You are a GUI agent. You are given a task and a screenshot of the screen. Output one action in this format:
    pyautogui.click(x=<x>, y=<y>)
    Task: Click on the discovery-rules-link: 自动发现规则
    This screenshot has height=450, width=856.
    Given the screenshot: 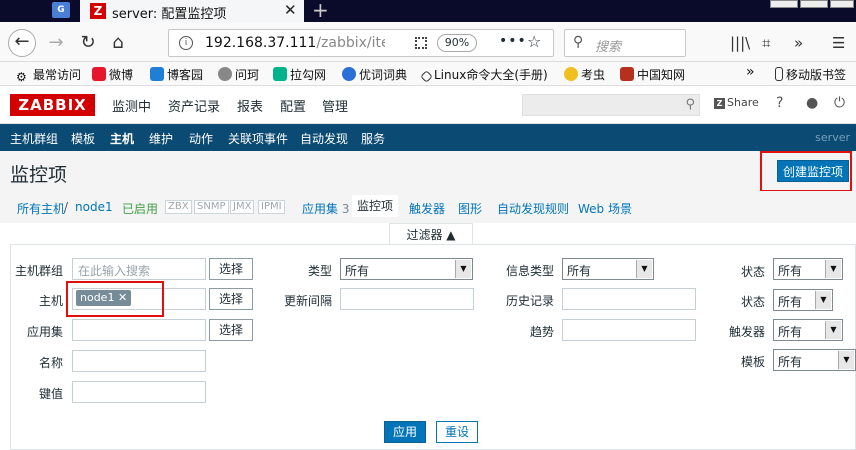 What is the action you would take?
    pyautogui.click(x=533, y=208)
    